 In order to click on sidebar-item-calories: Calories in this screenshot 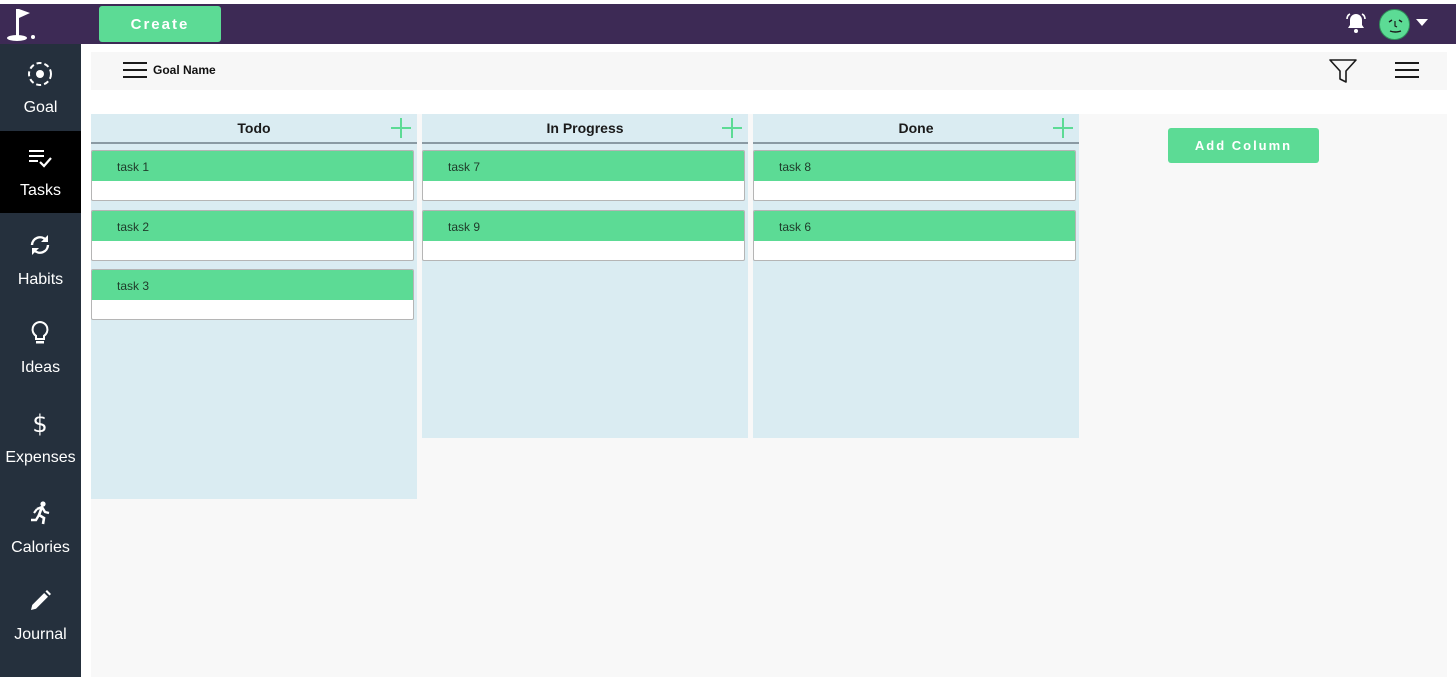, I will do `click(40, 528)`.